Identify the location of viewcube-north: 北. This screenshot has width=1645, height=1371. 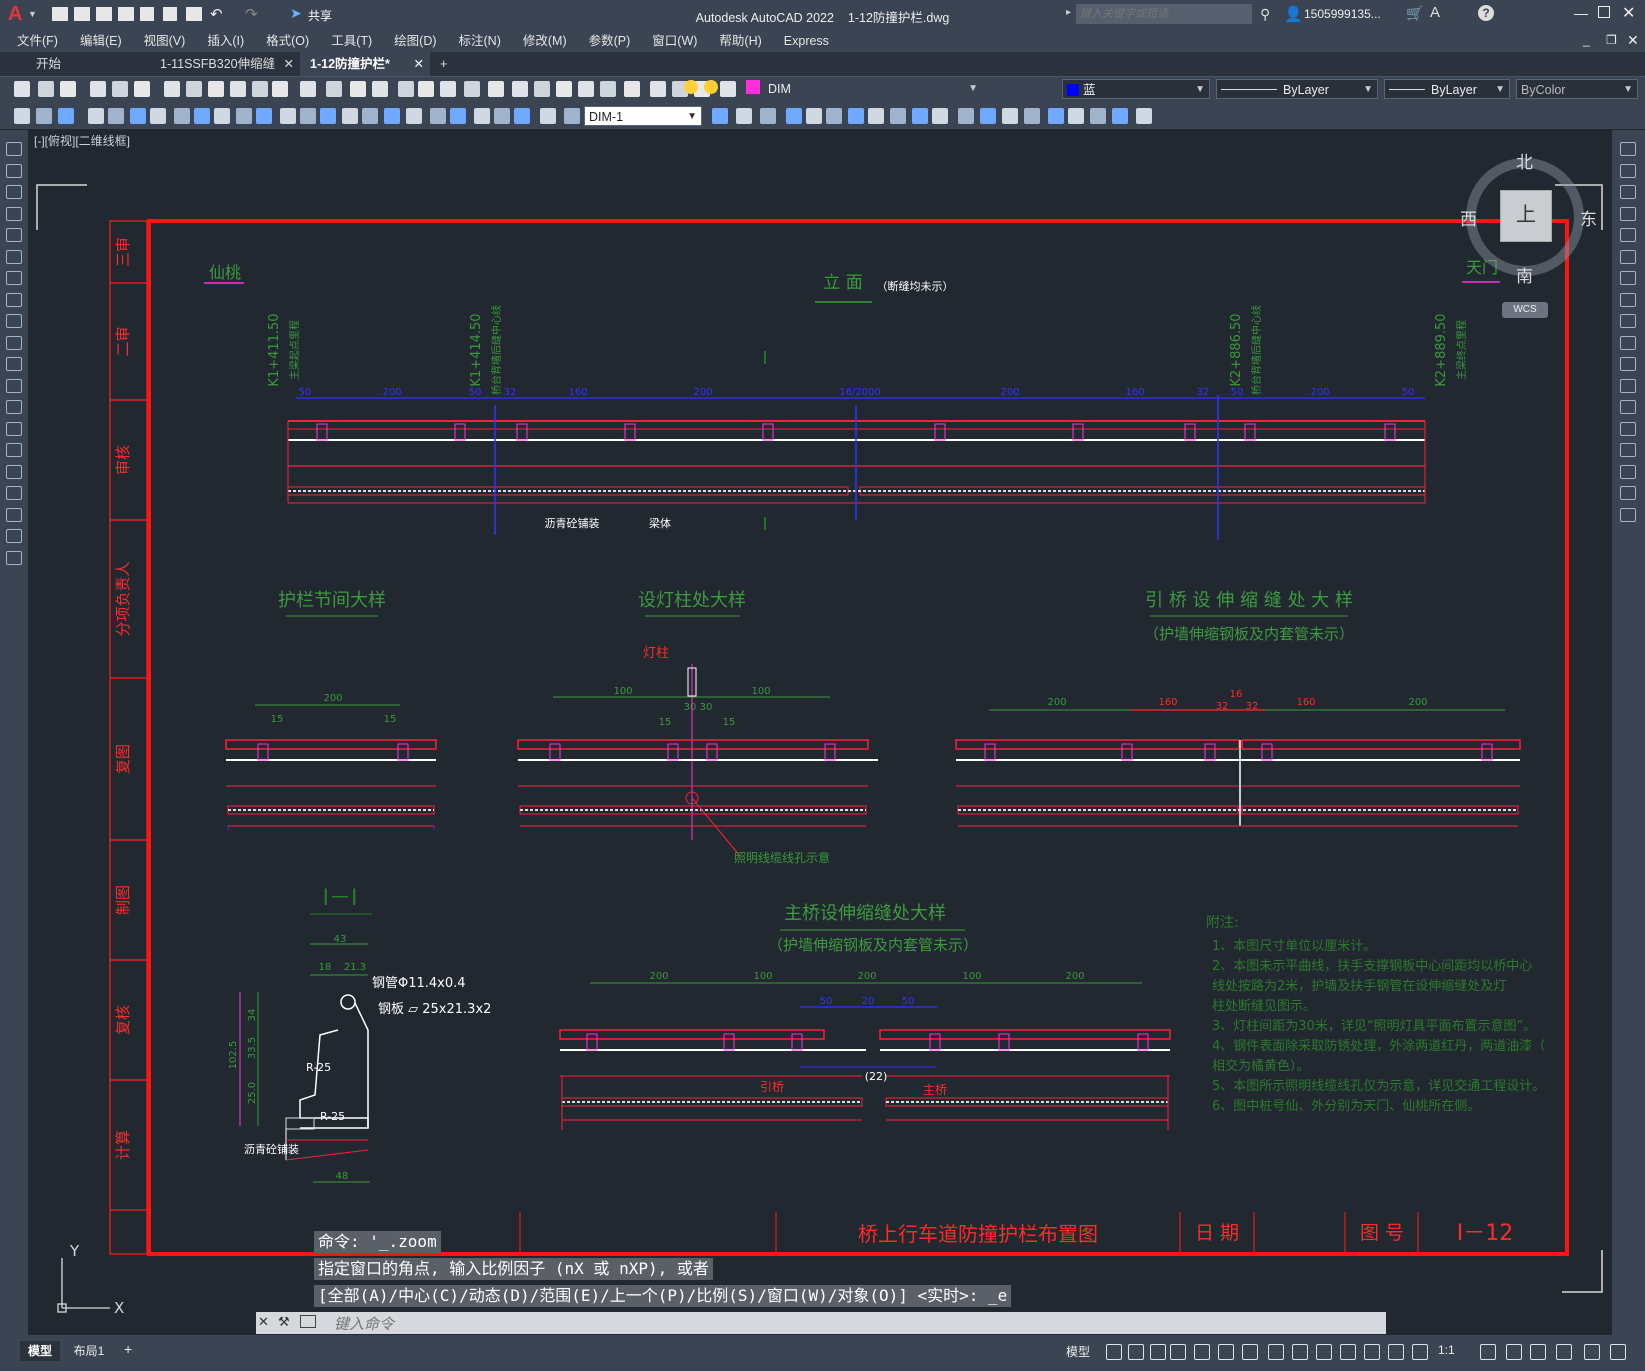
(1524, 160).